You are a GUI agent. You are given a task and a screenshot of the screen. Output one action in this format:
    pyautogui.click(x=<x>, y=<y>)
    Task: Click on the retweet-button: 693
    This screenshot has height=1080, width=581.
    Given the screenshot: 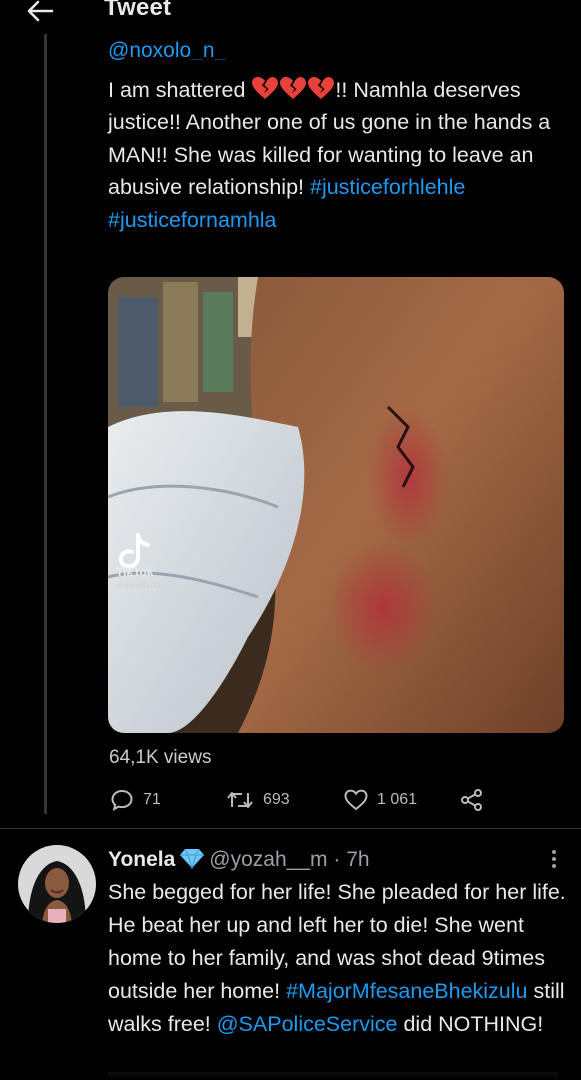 What is the action you would take?
    pyautogui.click(x=258, y=800)
    